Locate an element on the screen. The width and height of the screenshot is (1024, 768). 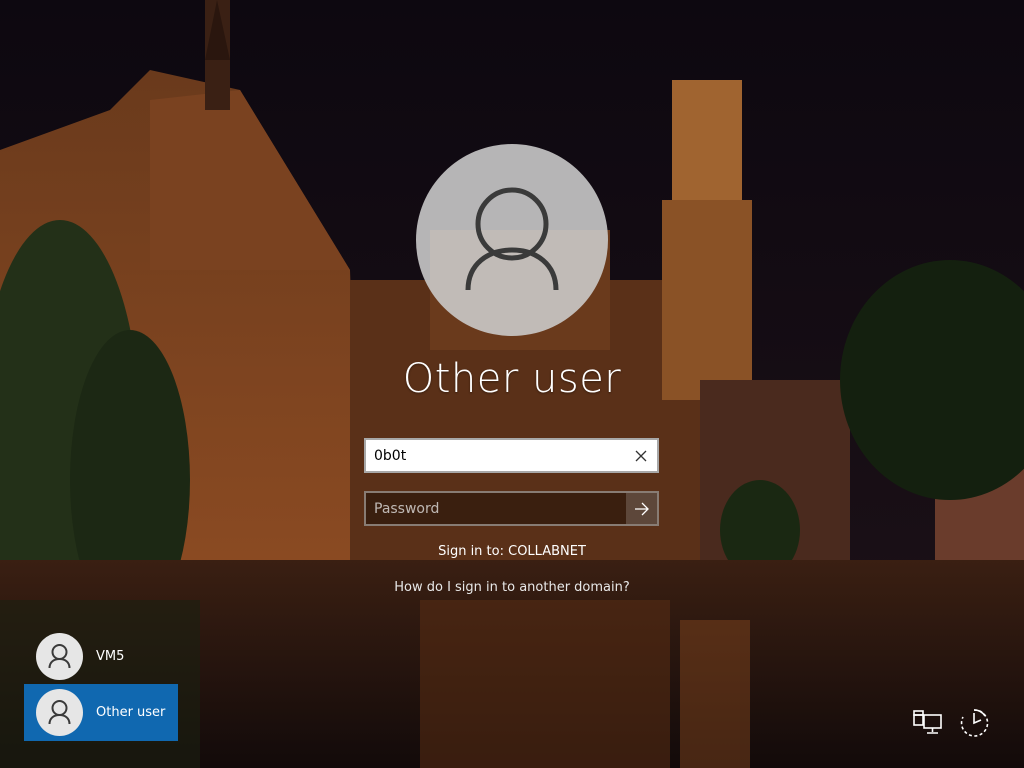
password-field is located at coordinates (511, 508).